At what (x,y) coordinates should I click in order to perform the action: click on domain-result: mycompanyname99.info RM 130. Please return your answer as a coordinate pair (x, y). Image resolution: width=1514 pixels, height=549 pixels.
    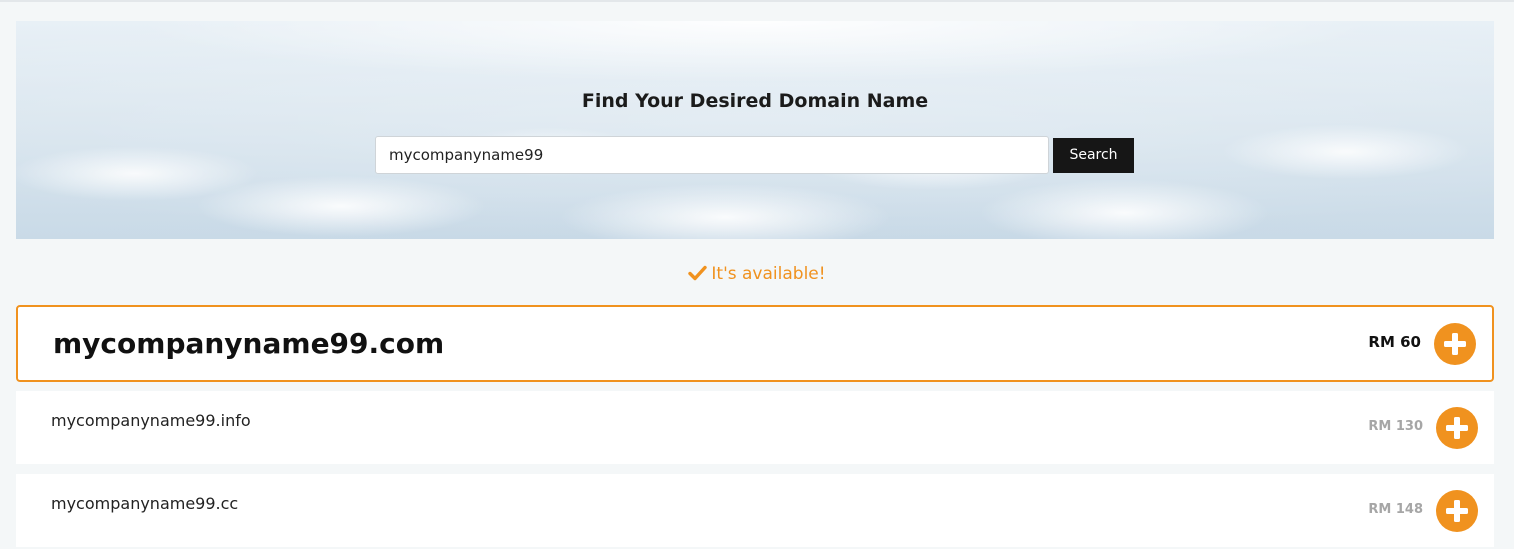
    Looking at the image, I should click on (755, 427).